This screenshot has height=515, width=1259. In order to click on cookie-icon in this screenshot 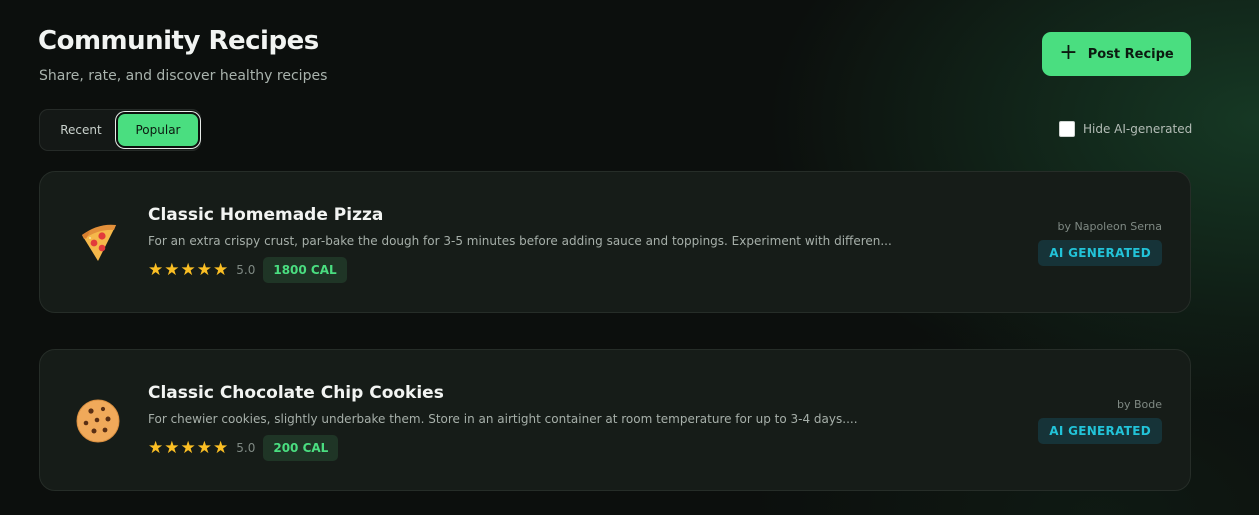, I will do `click(98, 421)`.